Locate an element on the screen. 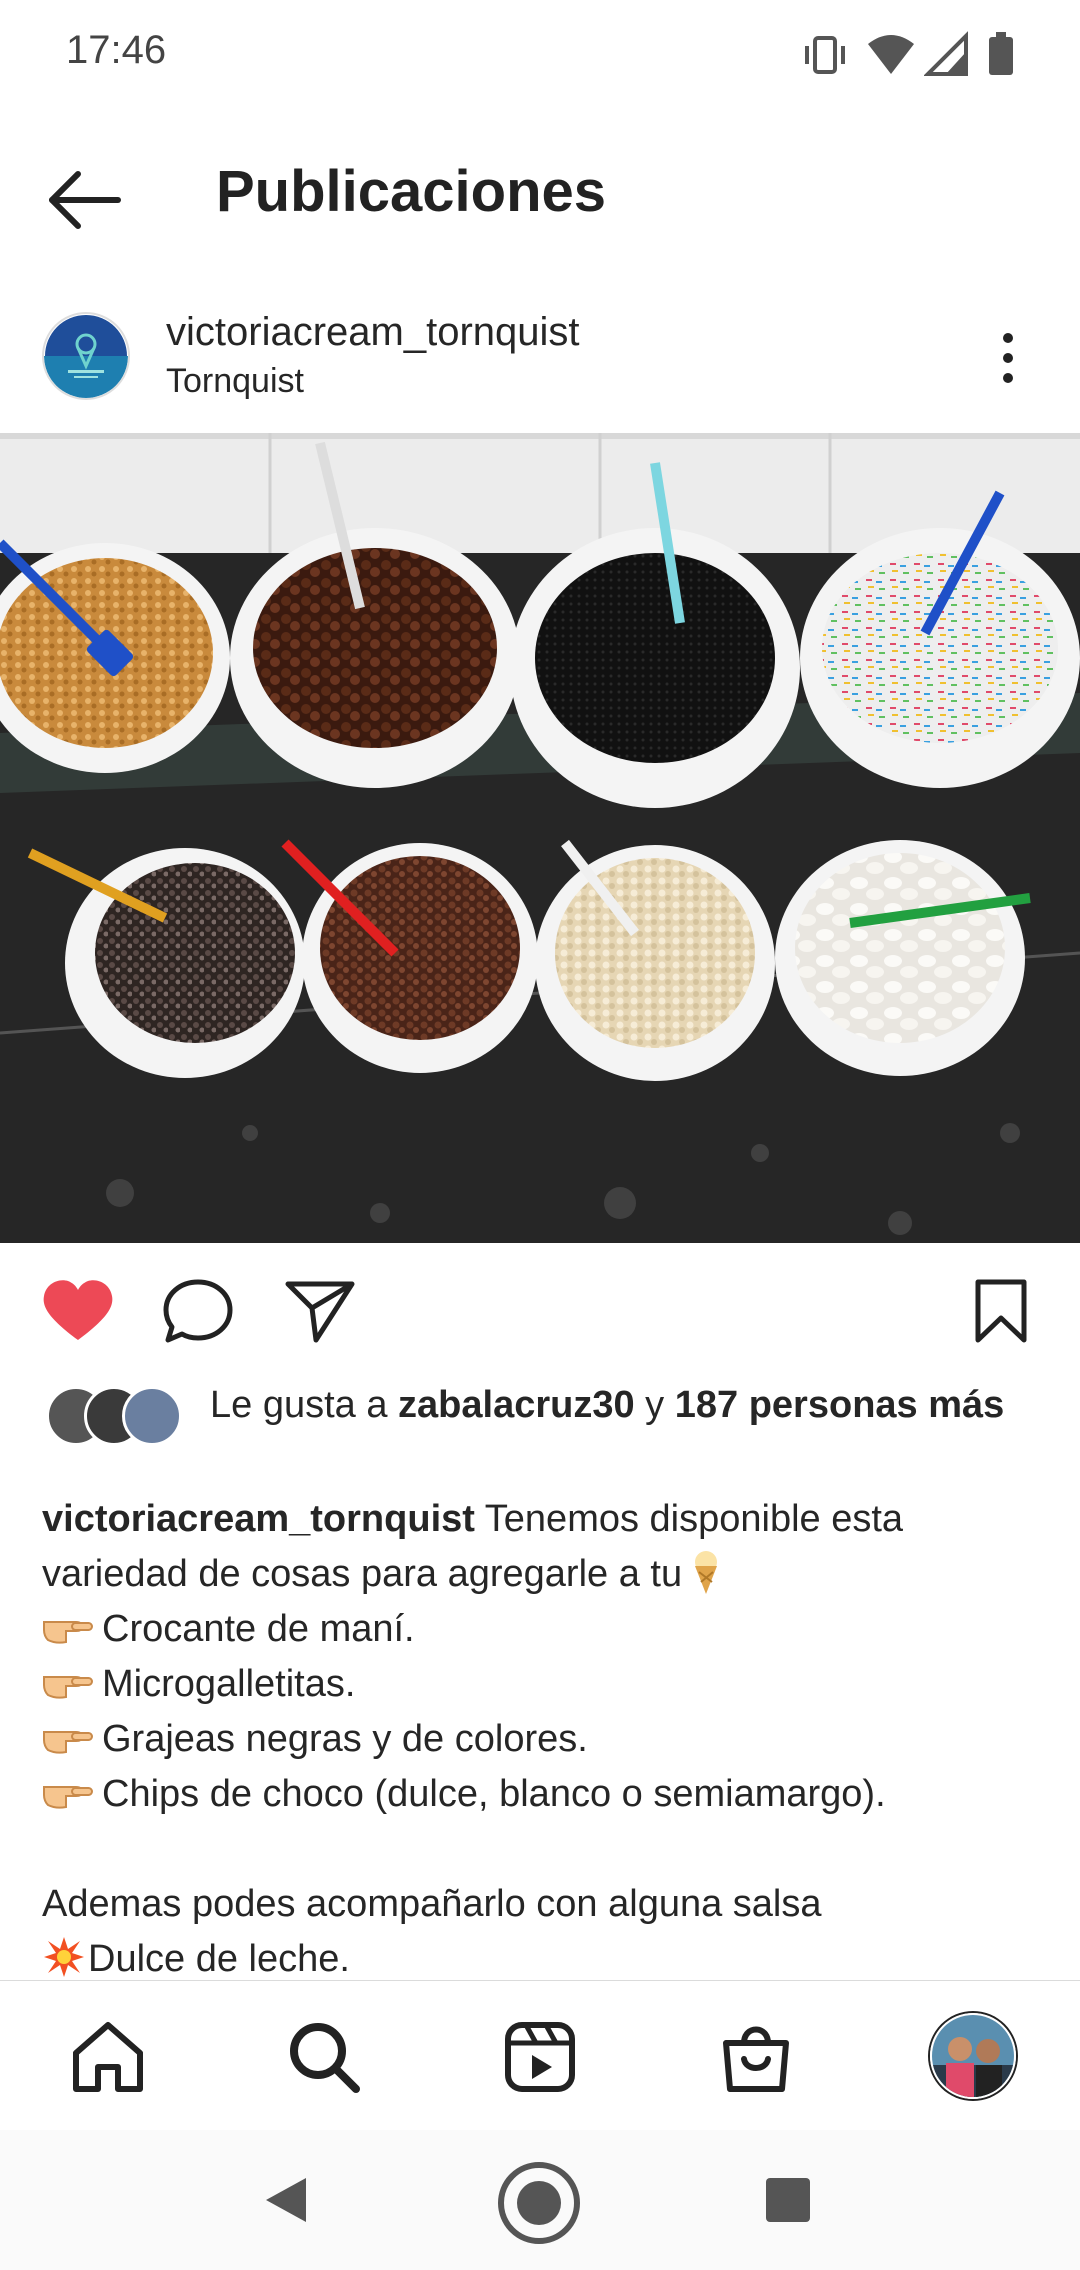 Image resolution: width=1080 pixels, height=2270 pixels. system-nav-bar is located at coordinates (540, 2200).